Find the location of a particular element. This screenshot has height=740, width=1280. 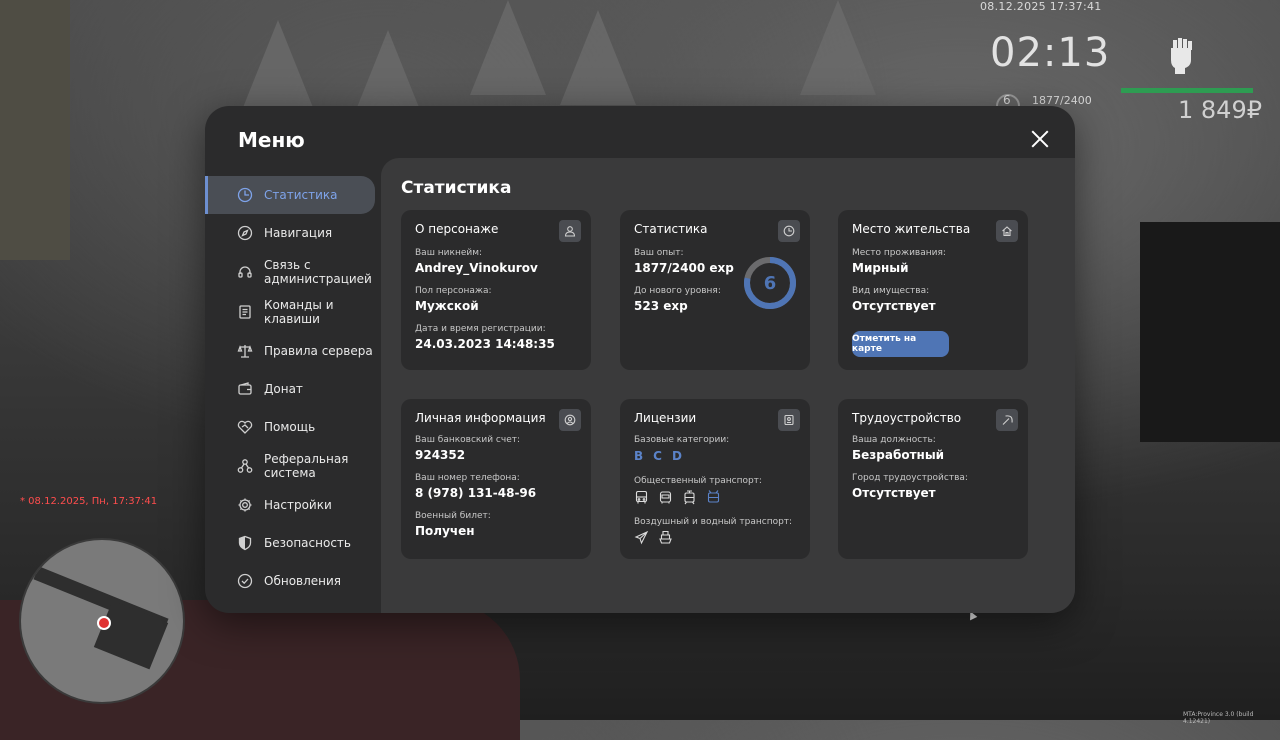

shield-icon is located at coordinates (245, 543).